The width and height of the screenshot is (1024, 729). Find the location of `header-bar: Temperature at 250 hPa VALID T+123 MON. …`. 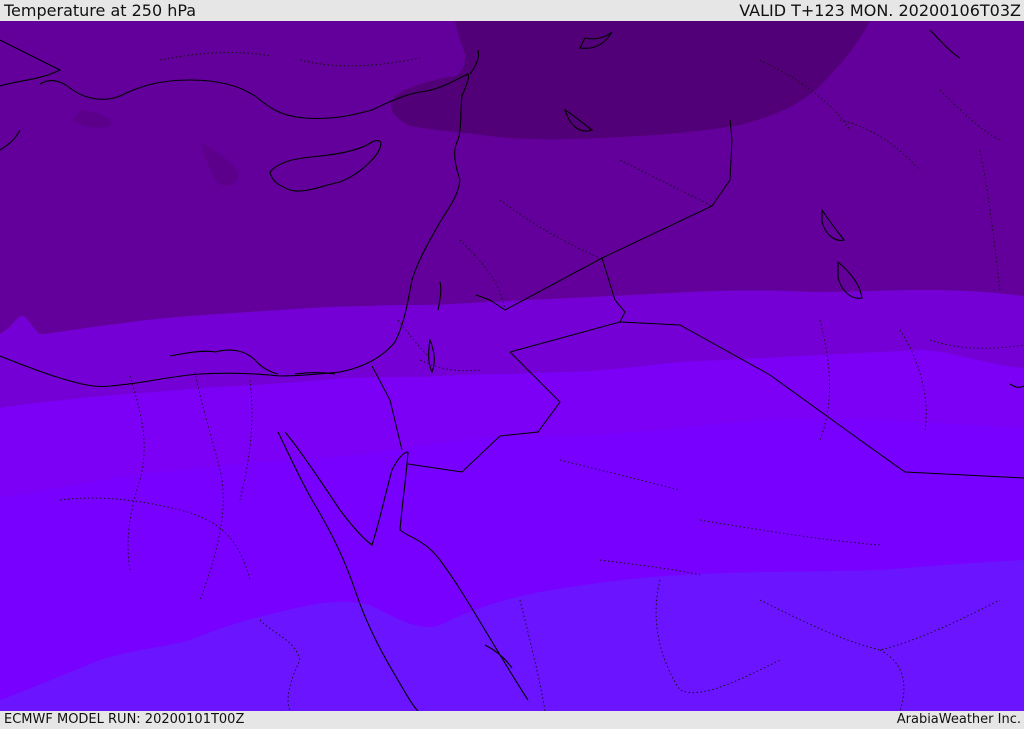

header-bar: Temperature at 250 hPa VALID T+123 MON. … is located at coordinates (512, 10).